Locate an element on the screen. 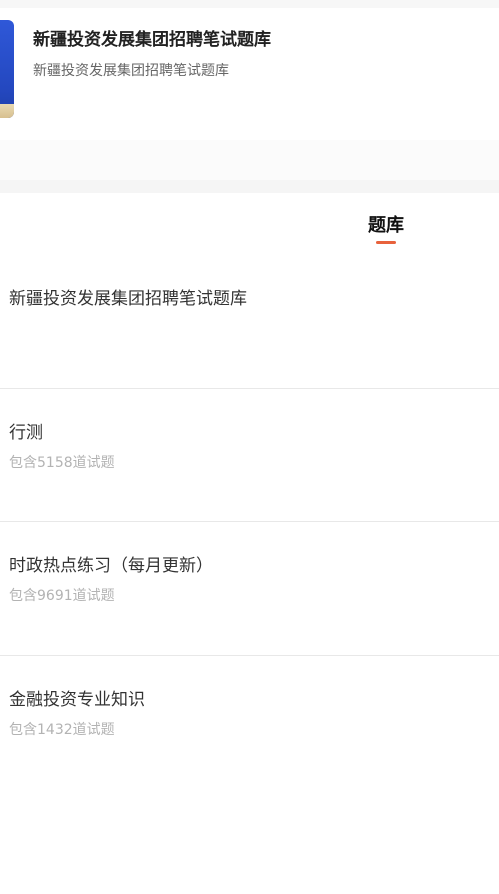 This screenshot has height=894, width=499. top-spacer is located at coordinates (249, 4).